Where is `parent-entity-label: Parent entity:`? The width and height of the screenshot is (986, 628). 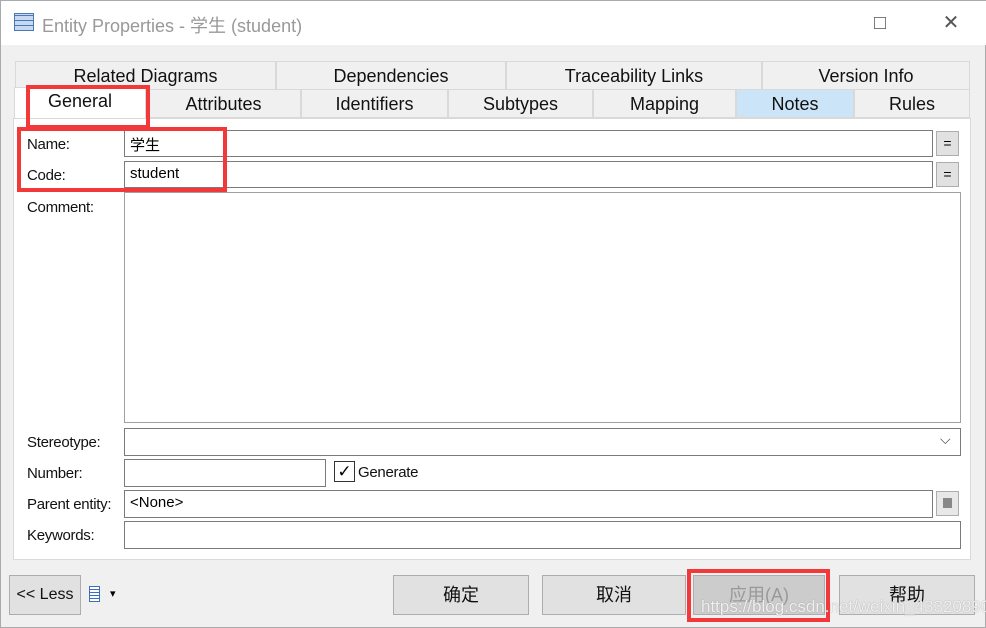 parent-entity-label: Parent entity: is located at coordinates (69, 504).